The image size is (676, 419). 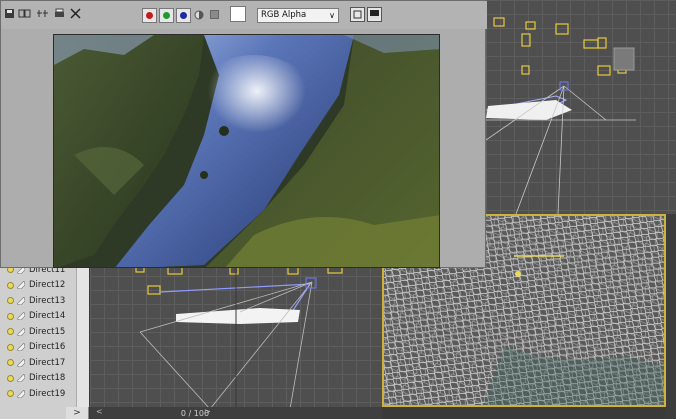 I want to click on frame-buffer-icon, so click(x=374, y=14).